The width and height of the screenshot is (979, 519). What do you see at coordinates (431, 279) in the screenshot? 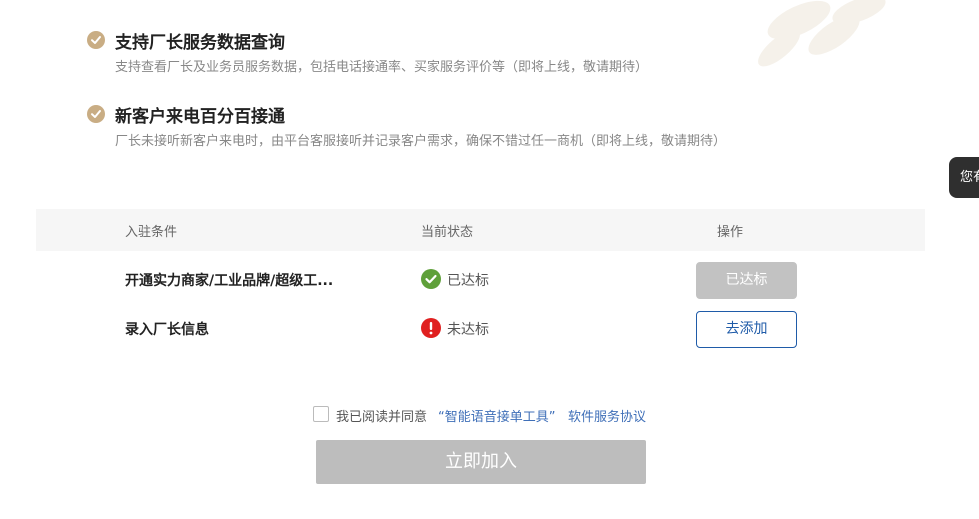
I see `check-circle-icon` at bounding box center [431, 279].